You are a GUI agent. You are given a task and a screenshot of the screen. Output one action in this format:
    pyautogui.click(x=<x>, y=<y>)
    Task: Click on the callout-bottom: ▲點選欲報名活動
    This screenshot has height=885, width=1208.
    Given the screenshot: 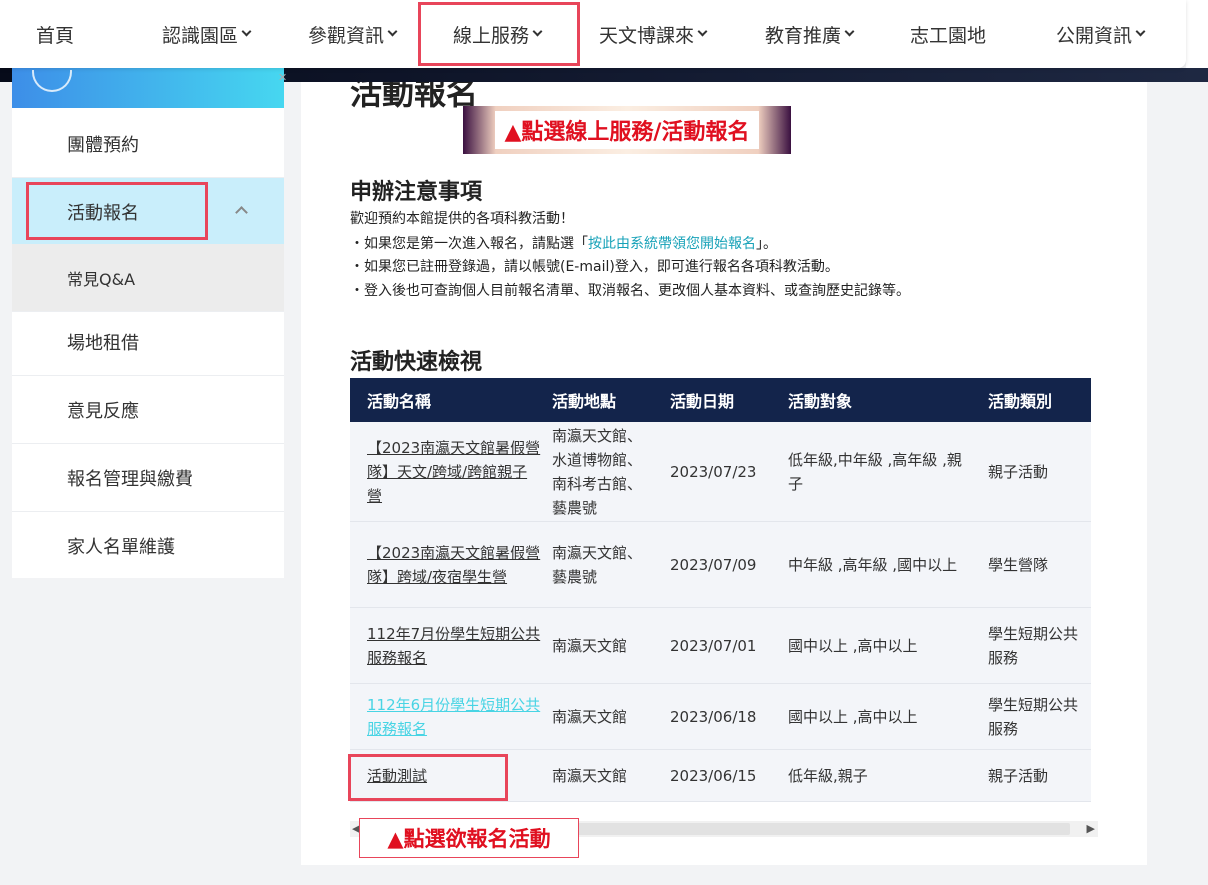 What is the action you would take?
    pyautogui.click(x=469, y=838)
    